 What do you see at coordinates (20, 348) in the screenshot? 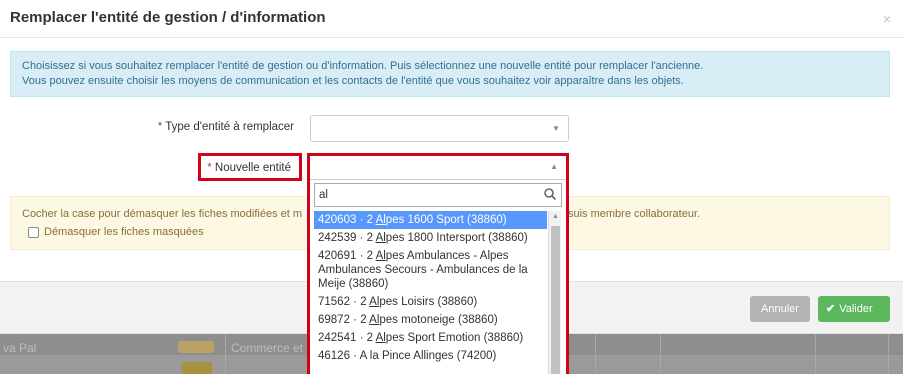
I see `background-cell-text: va Pal` at bounding box center [20, 348].